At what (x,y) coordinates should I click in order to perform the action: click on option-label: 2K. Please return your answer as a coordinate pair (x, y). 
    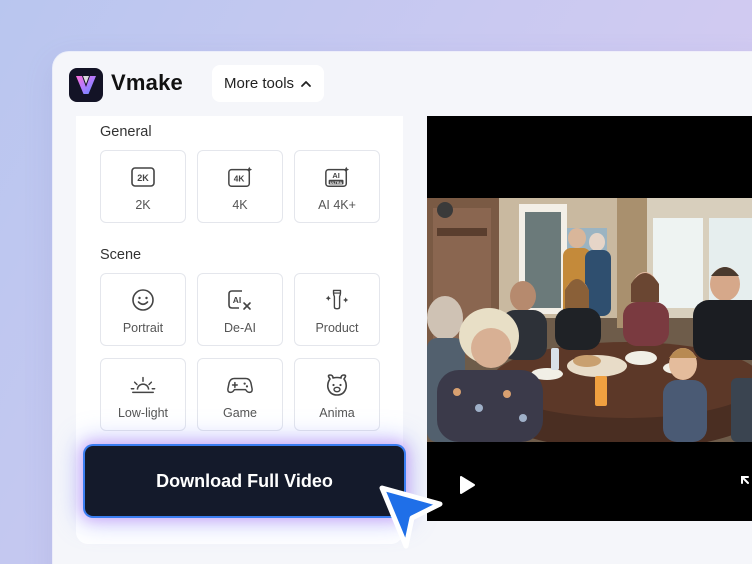
    Looking at the image, I should click on (143, 205).